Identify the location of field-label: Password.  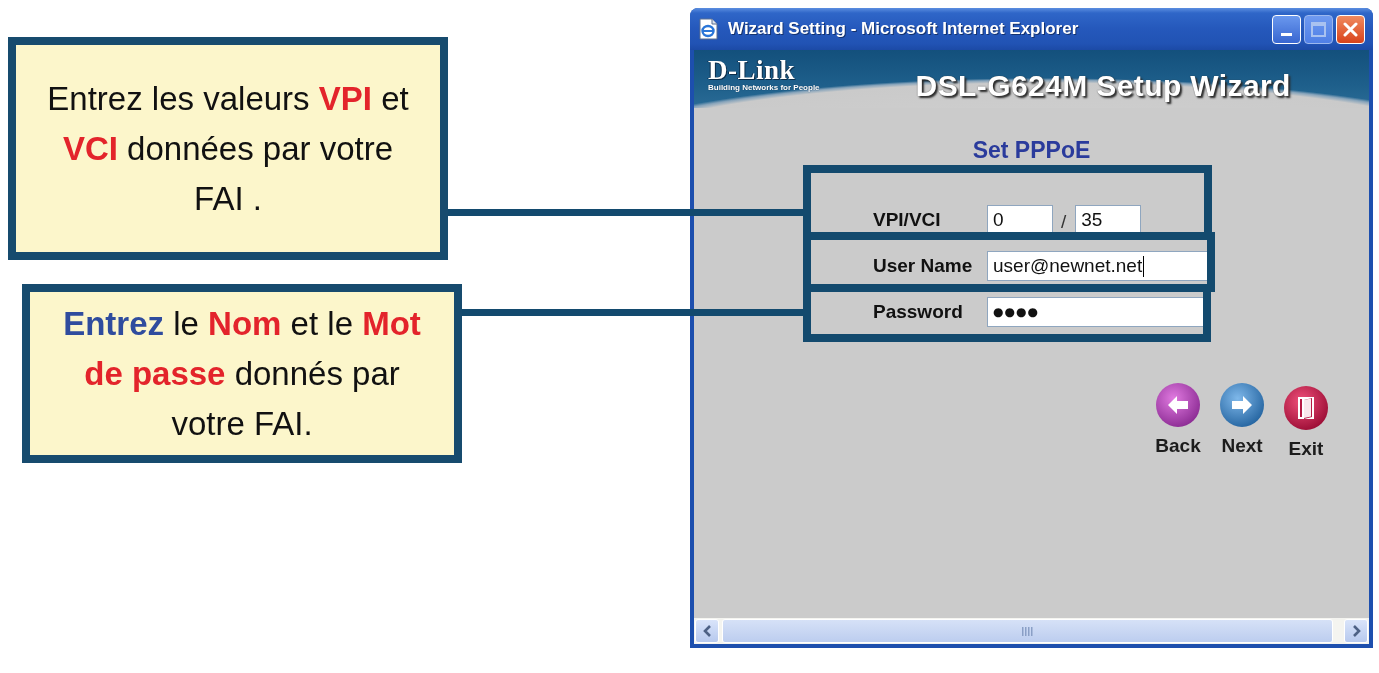
(918, 312).